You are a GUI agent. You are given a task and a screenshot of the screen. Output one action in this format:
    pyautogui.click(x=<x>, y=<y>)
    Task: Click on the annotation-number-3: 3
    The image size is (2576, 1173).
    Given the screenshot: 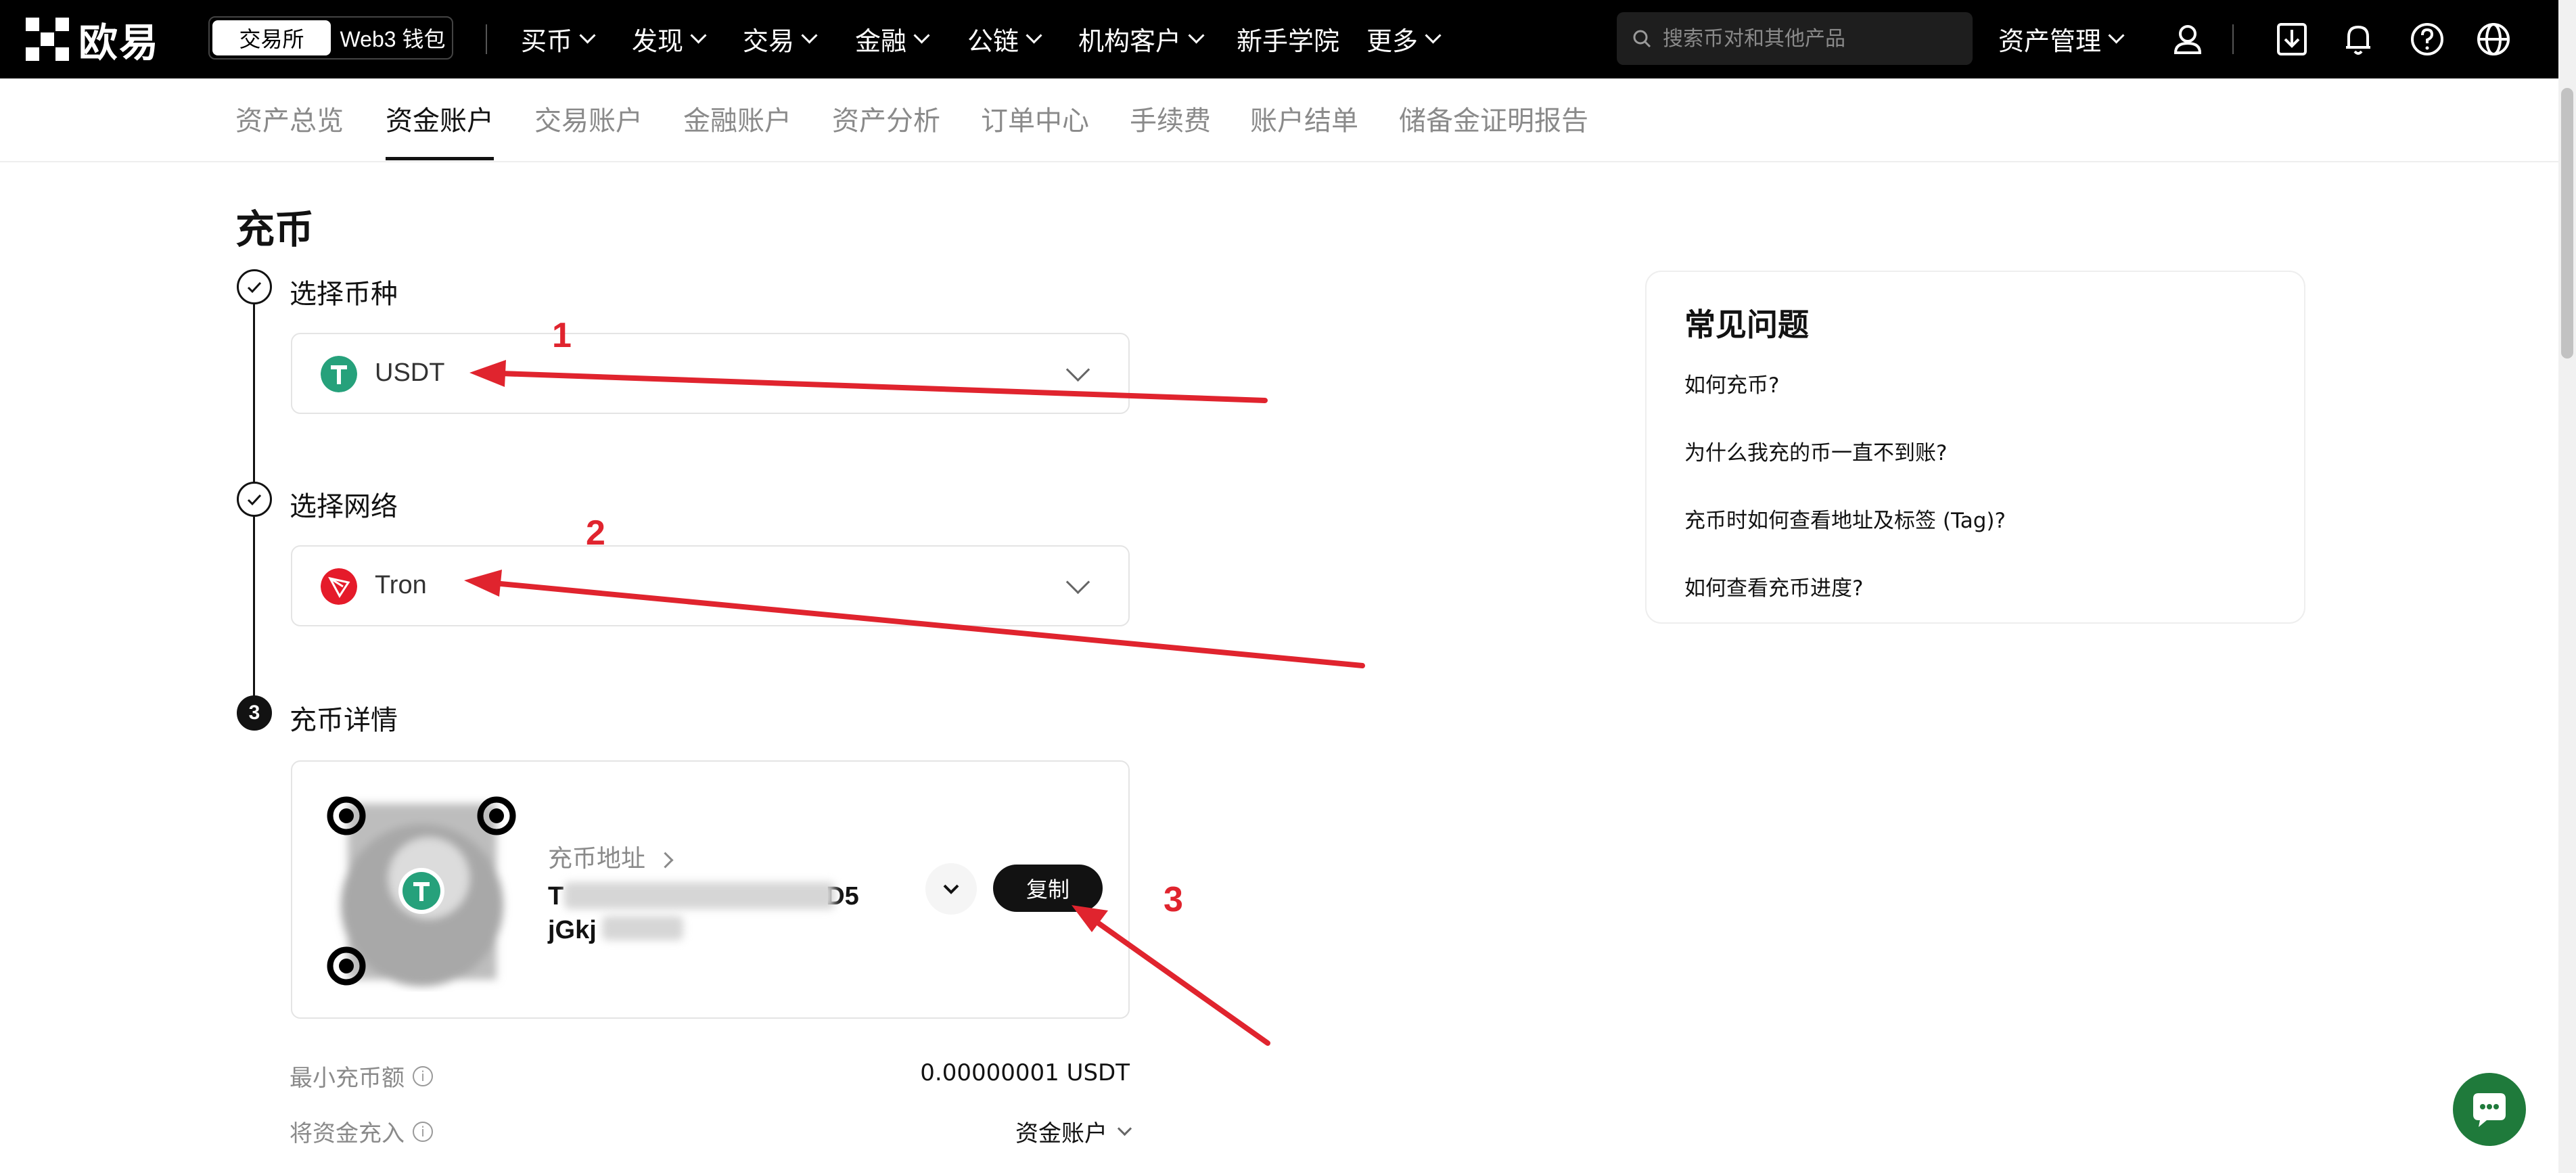 What is the action you would take?
    pyautogui.click(x=1173, y=899)
    